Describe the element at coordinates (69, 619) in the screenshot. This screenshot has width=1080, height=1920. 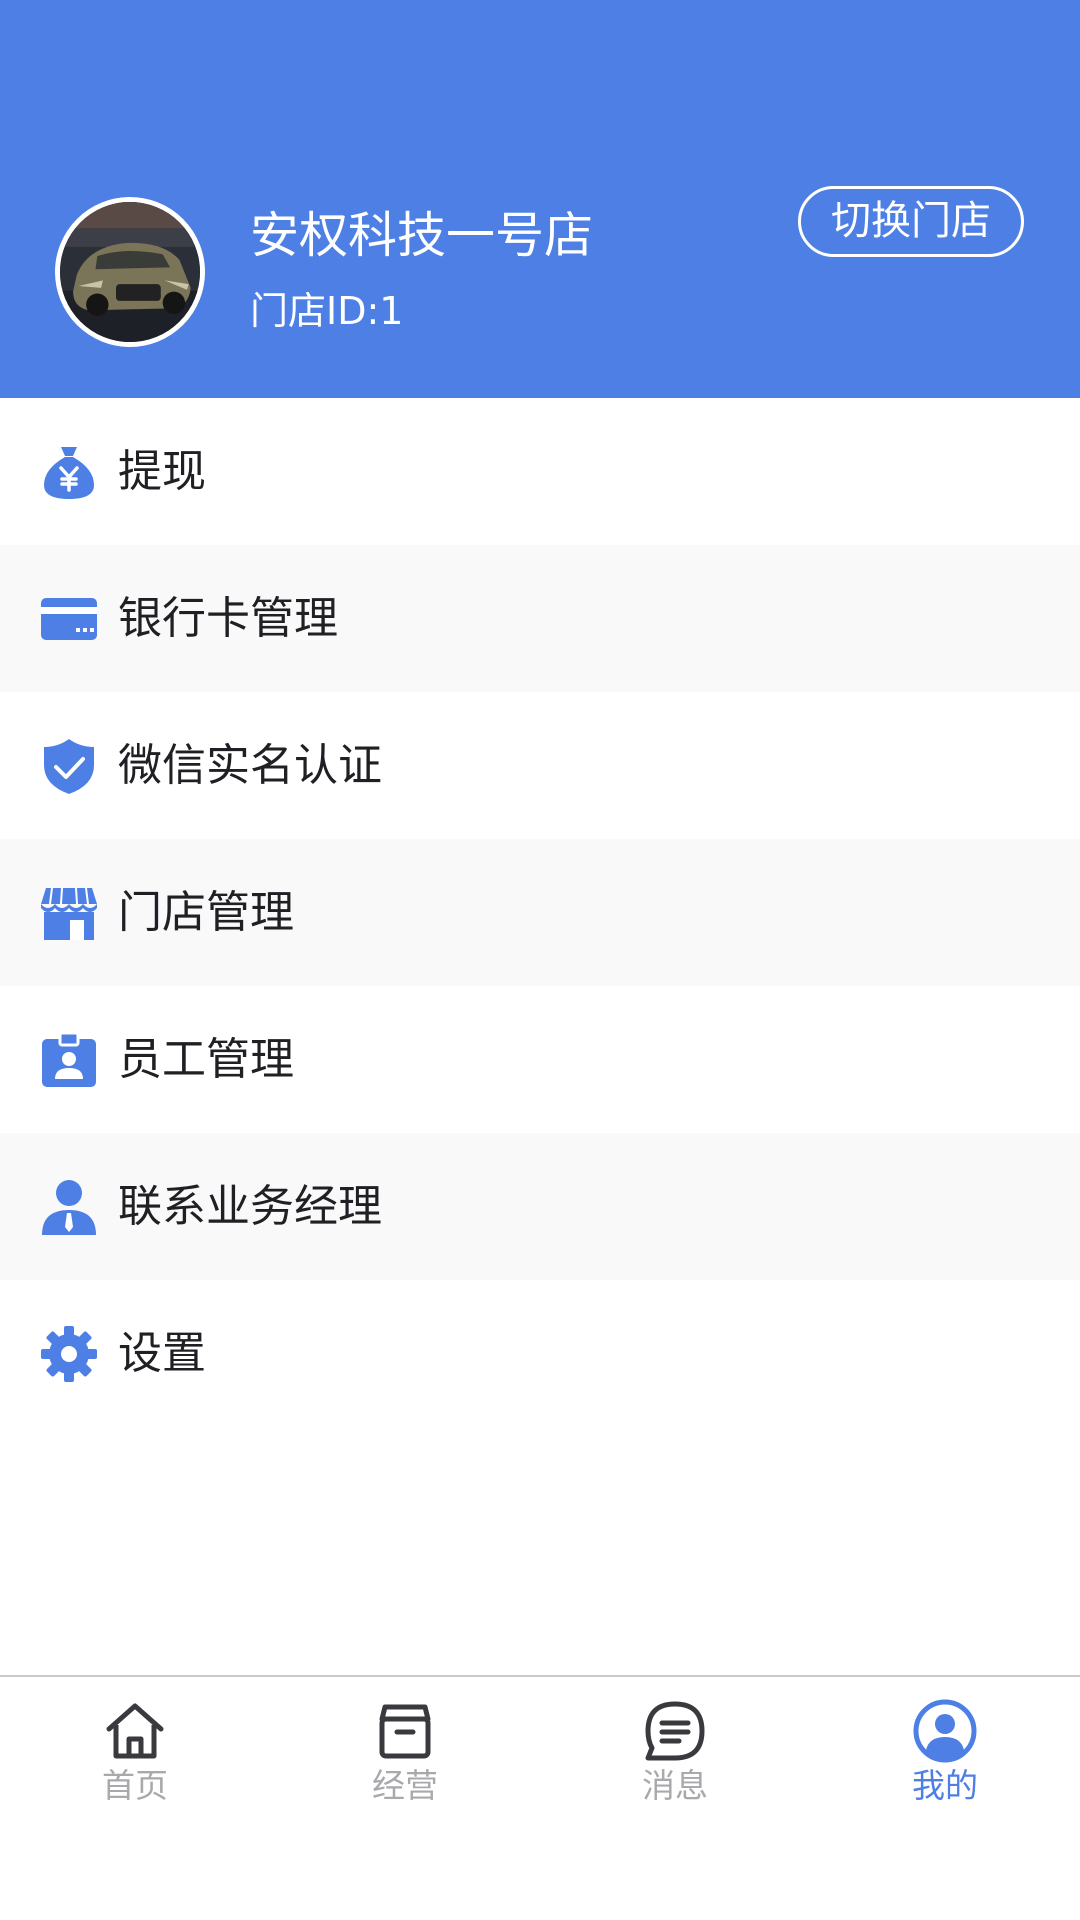
I see `bank-card-icon` at that location.